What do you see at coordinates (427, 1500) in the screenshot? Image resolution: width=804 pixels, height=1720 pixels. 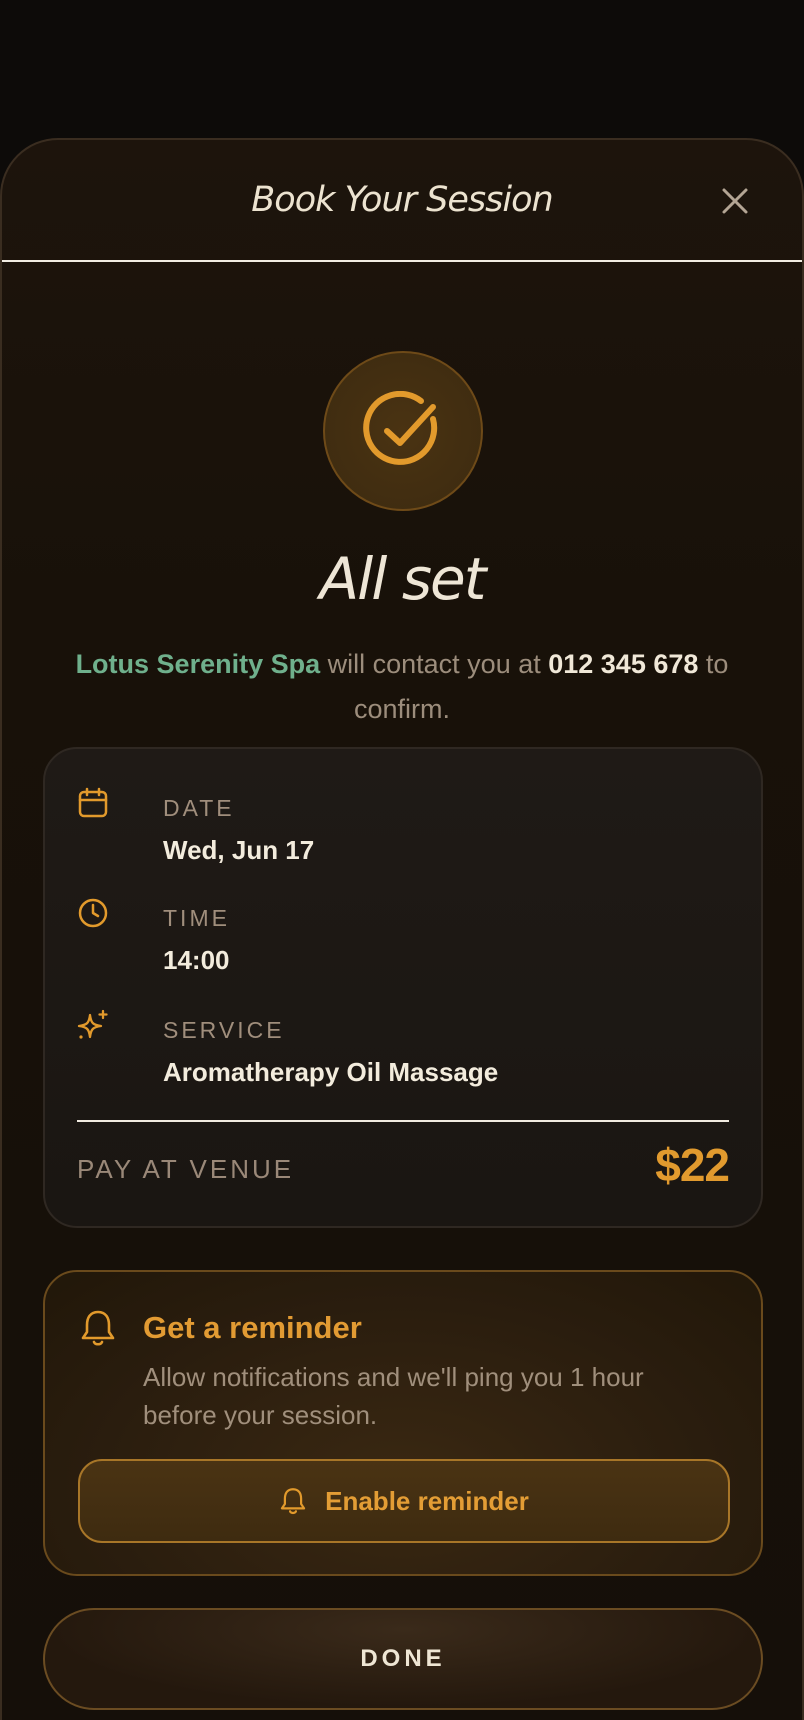 I see `enable-reminder-label: Enable reminder` at bounding box center [427, 1500].